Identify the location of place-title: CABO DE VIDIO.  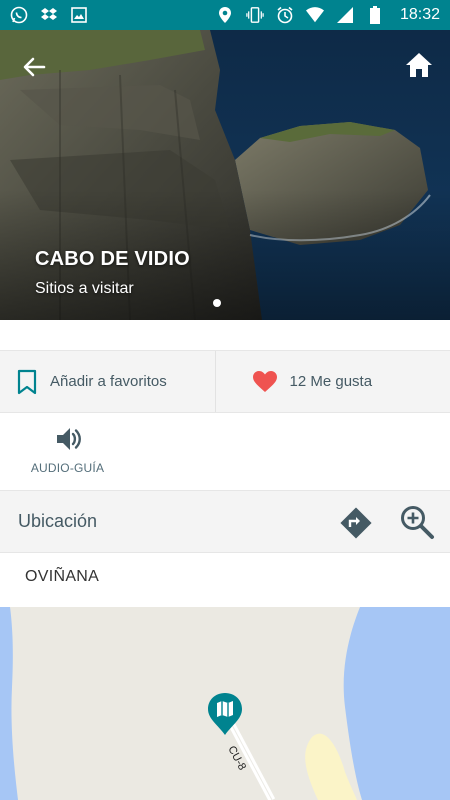
(112, 259).